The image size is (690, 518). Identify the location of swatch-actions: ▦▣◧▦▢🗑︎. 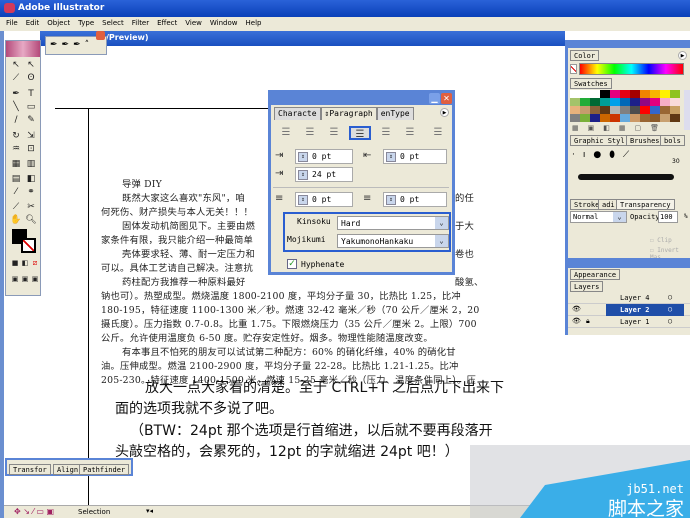
(620, 128).